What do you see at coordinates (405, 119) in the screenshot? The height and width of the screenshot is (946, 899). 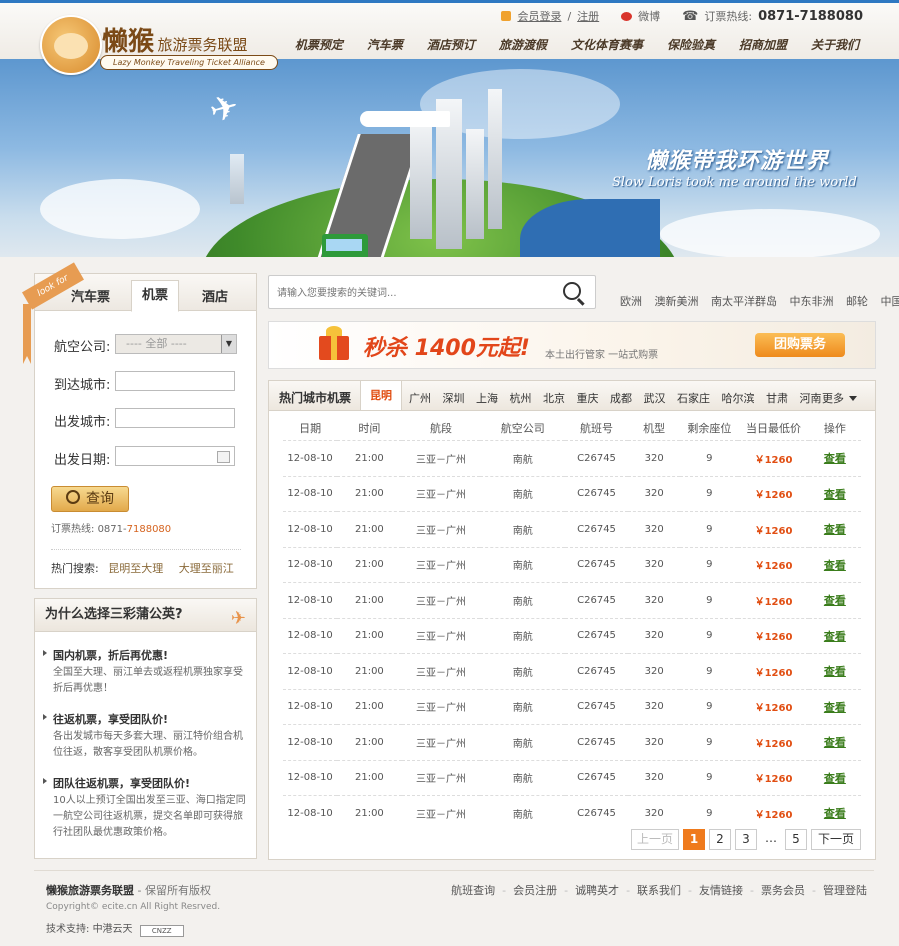 I see `train-illustration` at bounding box center [405, 119].